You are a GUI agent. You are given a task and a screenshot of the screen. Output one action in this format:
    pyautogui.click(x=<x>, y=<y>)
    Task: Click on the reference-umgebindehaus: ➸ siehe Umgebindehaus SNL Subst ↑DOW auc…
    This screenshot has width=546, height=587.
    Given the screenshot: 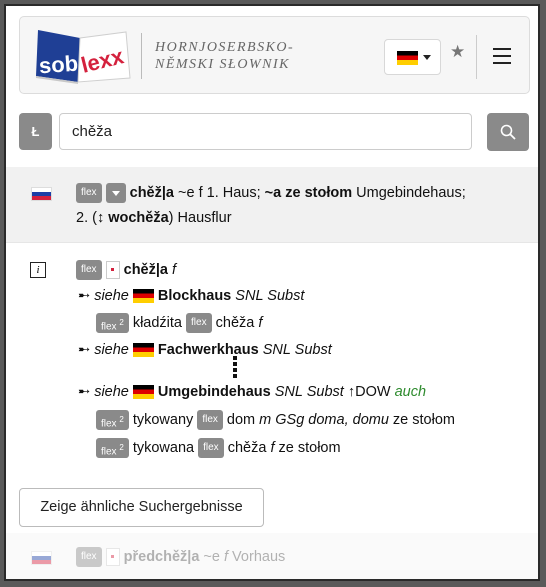 What is the action you would take?
    pyautogui.click(x=252, y=392)
    